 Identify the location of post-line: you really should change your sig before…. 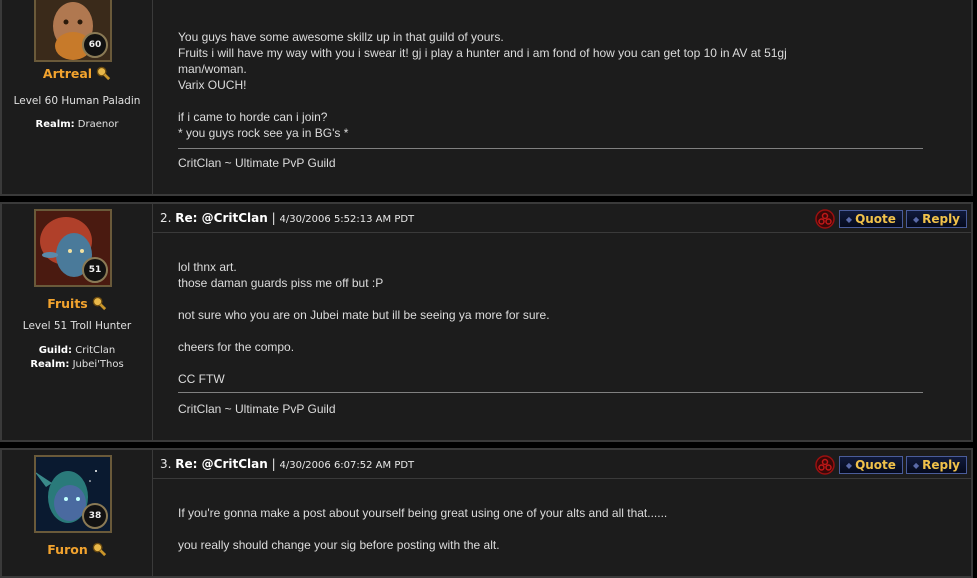
(339, 545).